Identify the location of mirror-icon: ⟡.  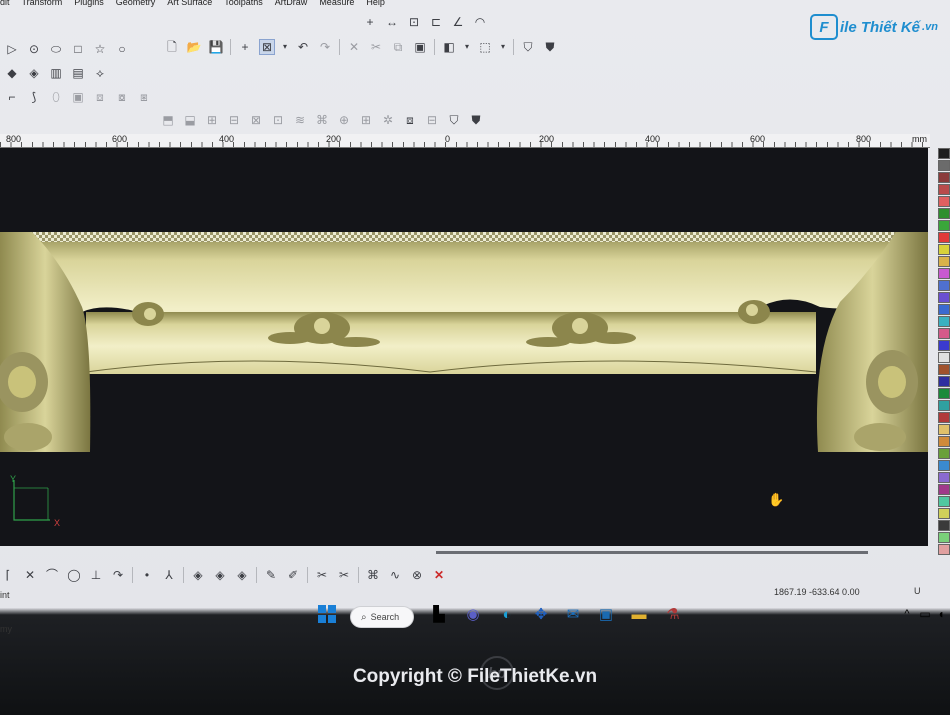
(100, 73).